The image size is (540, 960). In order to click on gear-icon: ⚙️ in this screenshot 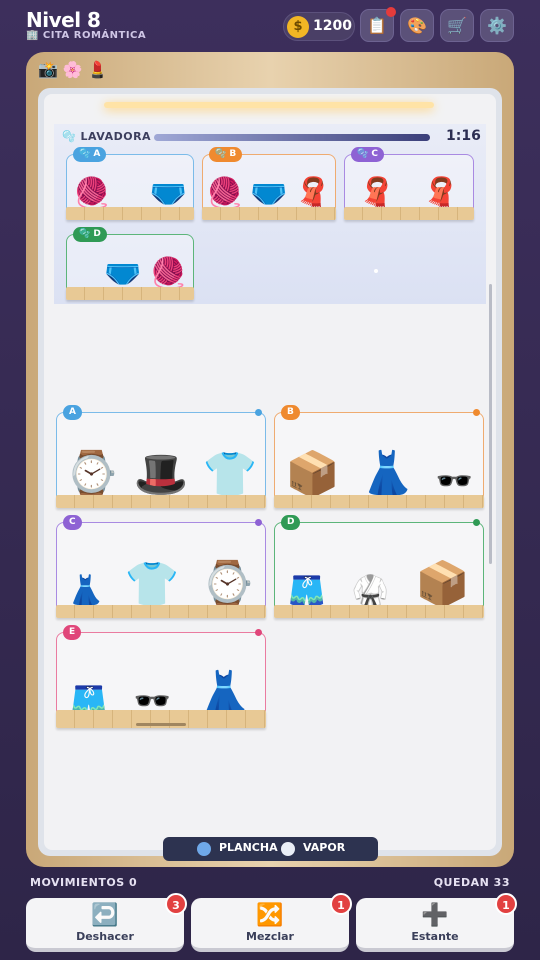, I will do `click(497, 25)`.